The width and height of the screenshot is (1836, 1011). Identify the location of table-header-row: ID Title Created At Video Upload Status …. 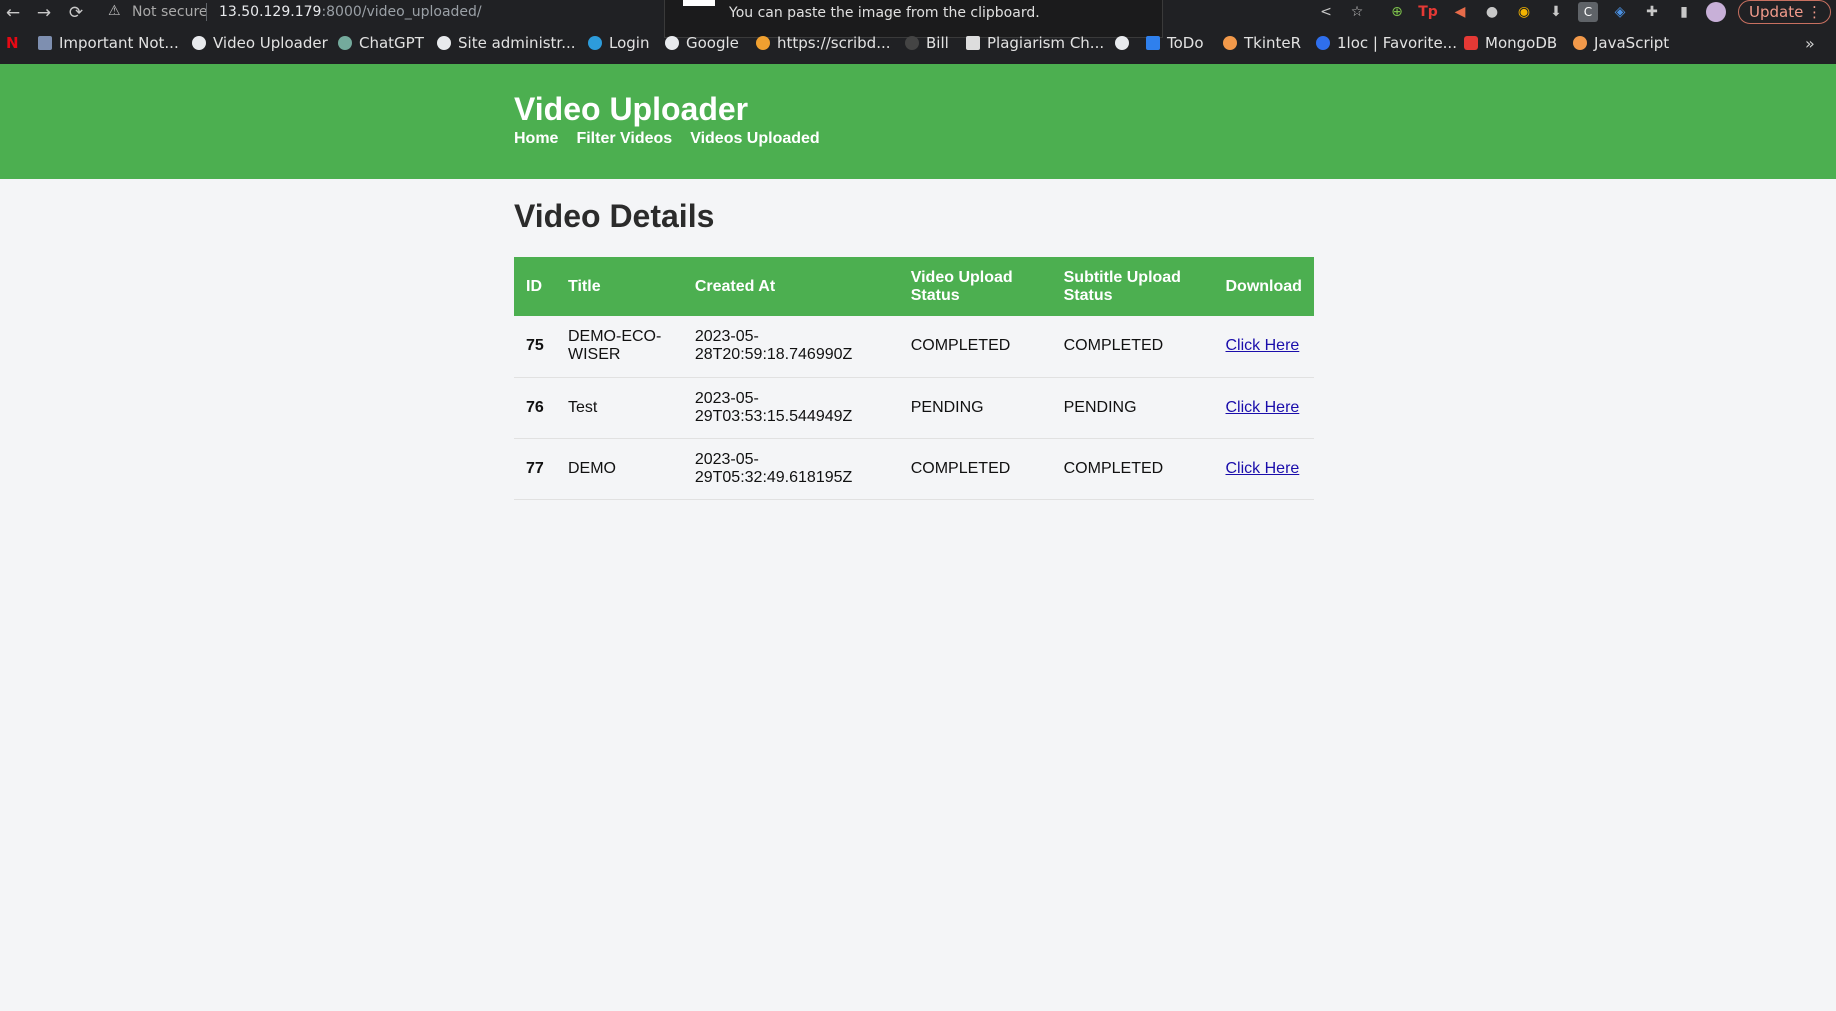
(914, 286).